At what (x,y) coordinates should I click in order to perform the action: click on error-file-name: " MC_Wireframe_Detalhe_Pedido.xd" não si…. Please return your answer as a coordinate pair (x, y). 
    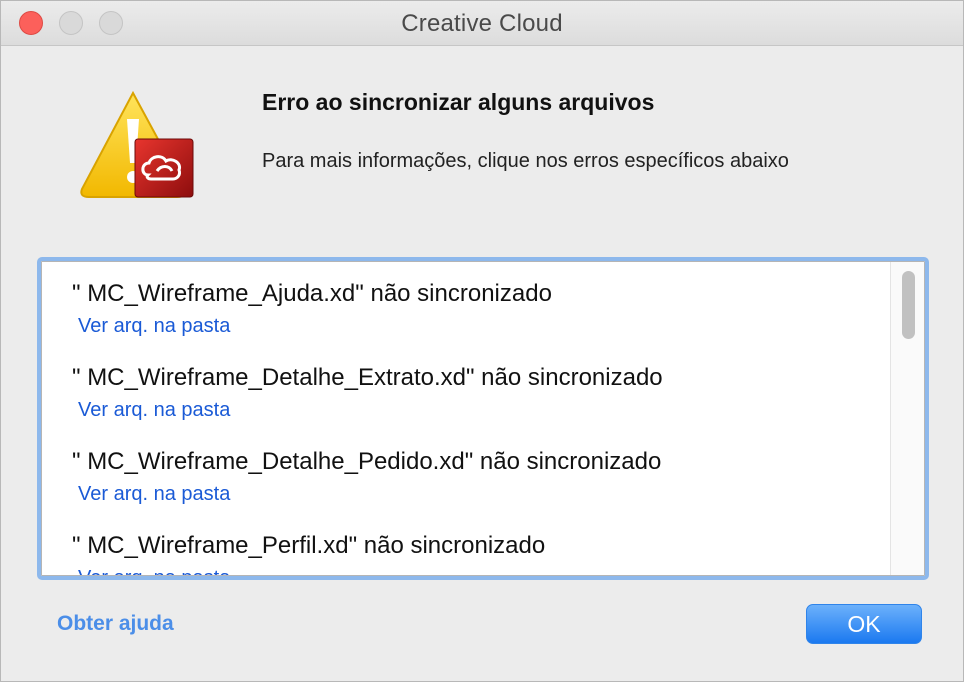
    Looking at the image, I should click on (367, 461).